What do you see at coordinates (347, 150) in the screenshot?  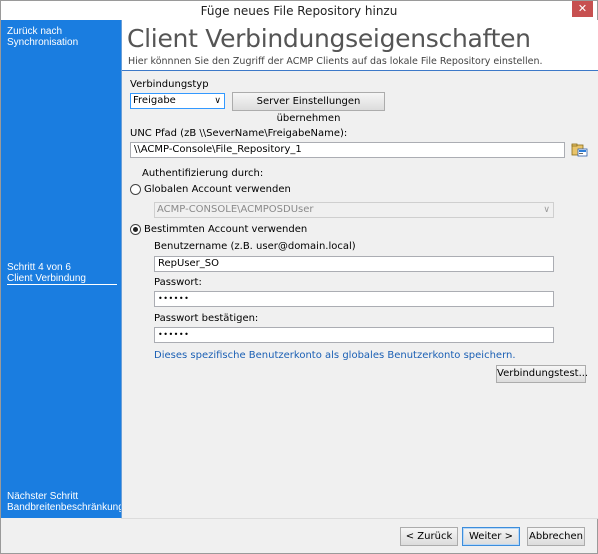 I see `unc-path-input: \\ACMP-Console\File_Repository_1` at bounding box center [347, 150].